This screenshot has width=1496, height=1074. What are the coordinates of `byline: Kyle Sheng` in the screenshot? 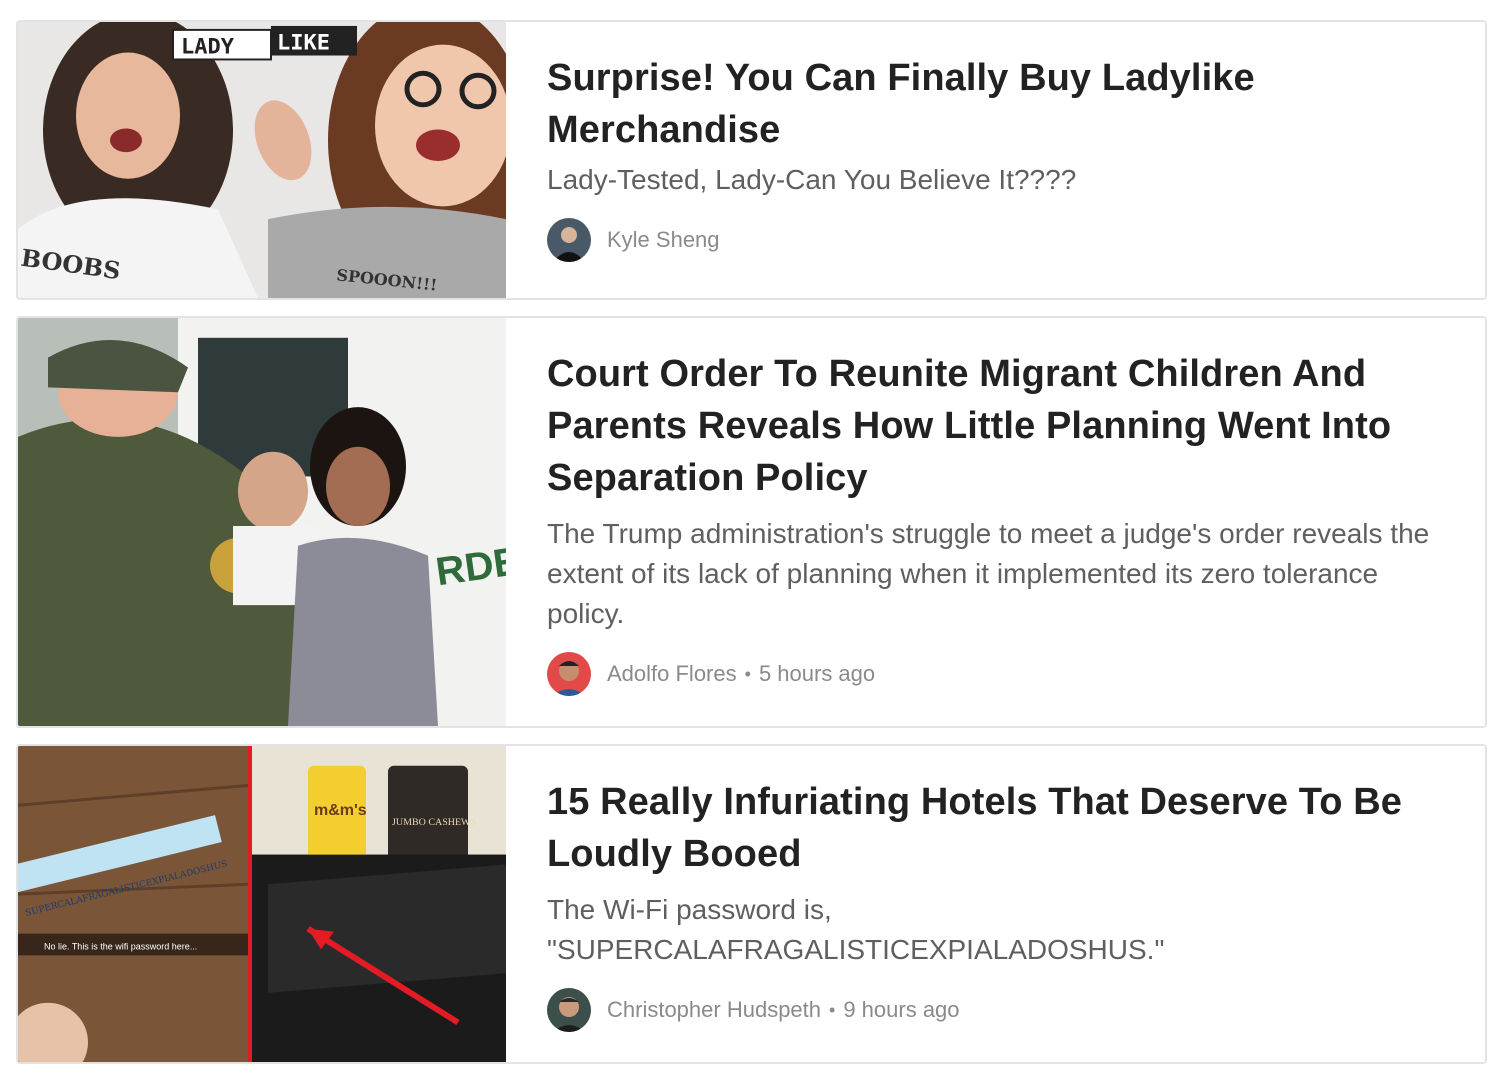 It's located at (996, 240).